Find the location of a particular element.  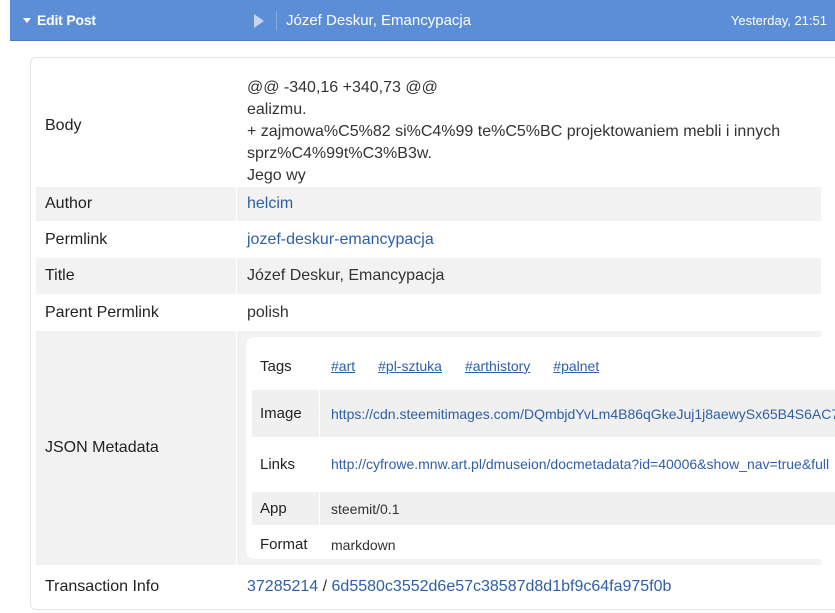

app-label: App is located at coordinates (286, 508).